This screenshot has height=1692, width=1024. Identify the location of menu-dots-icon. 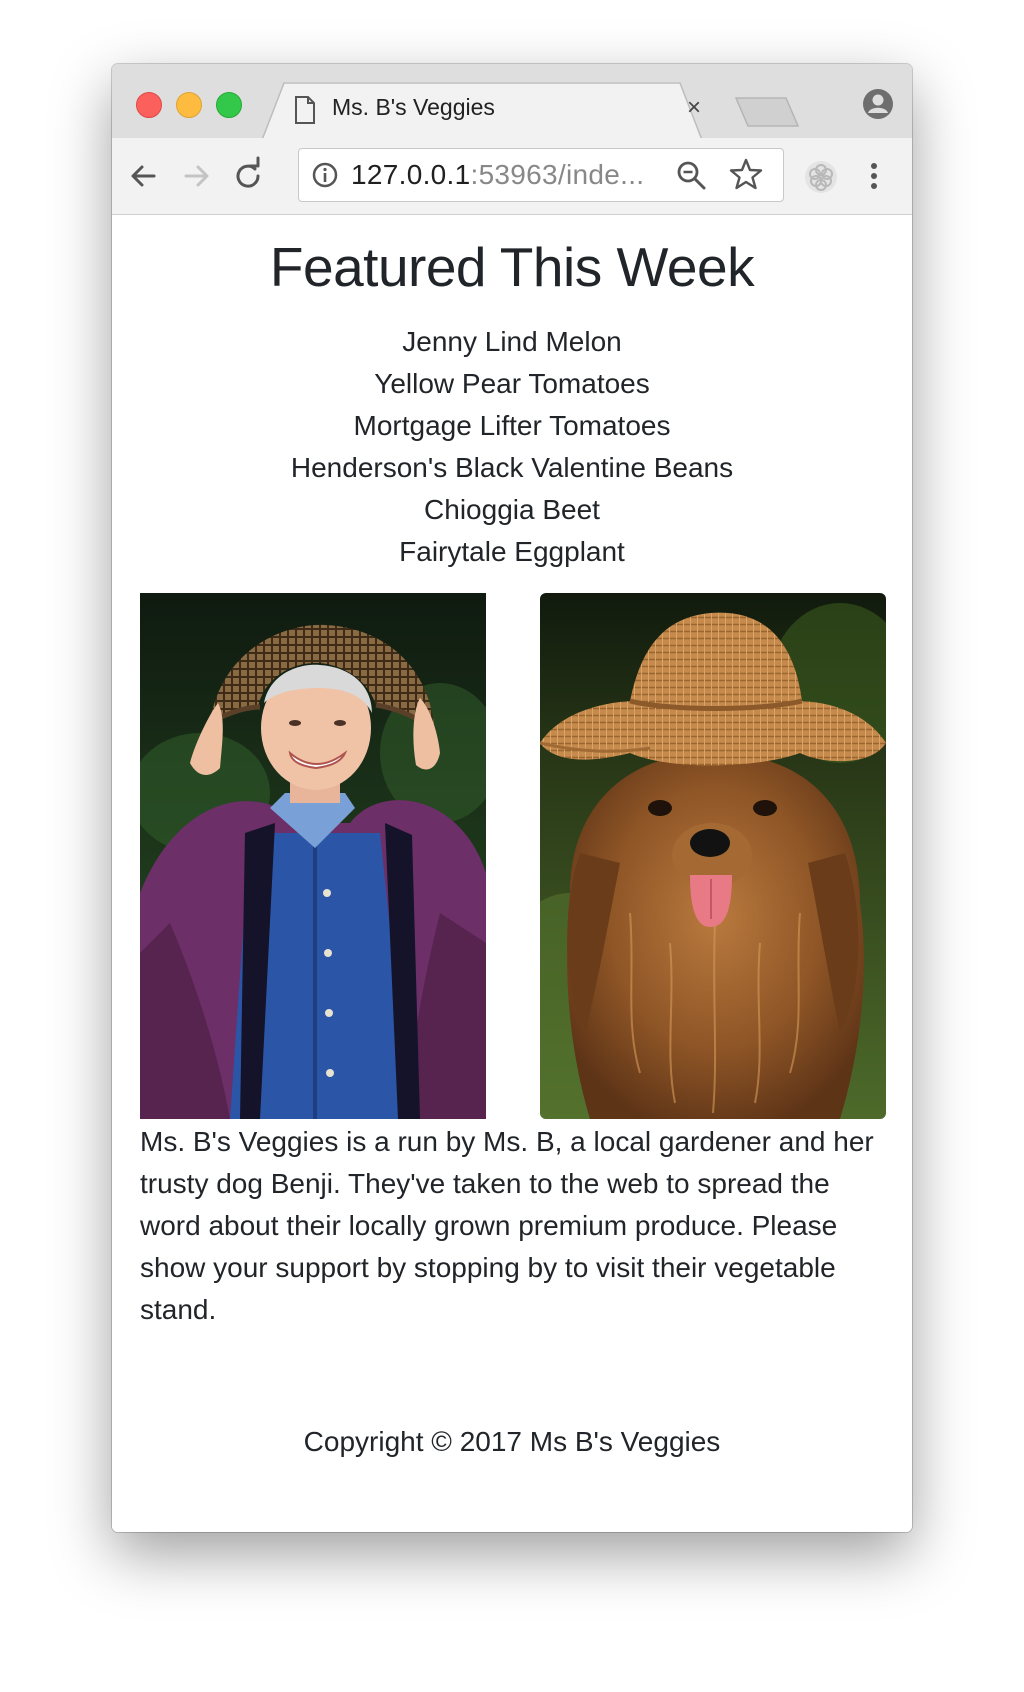
(874, 176).